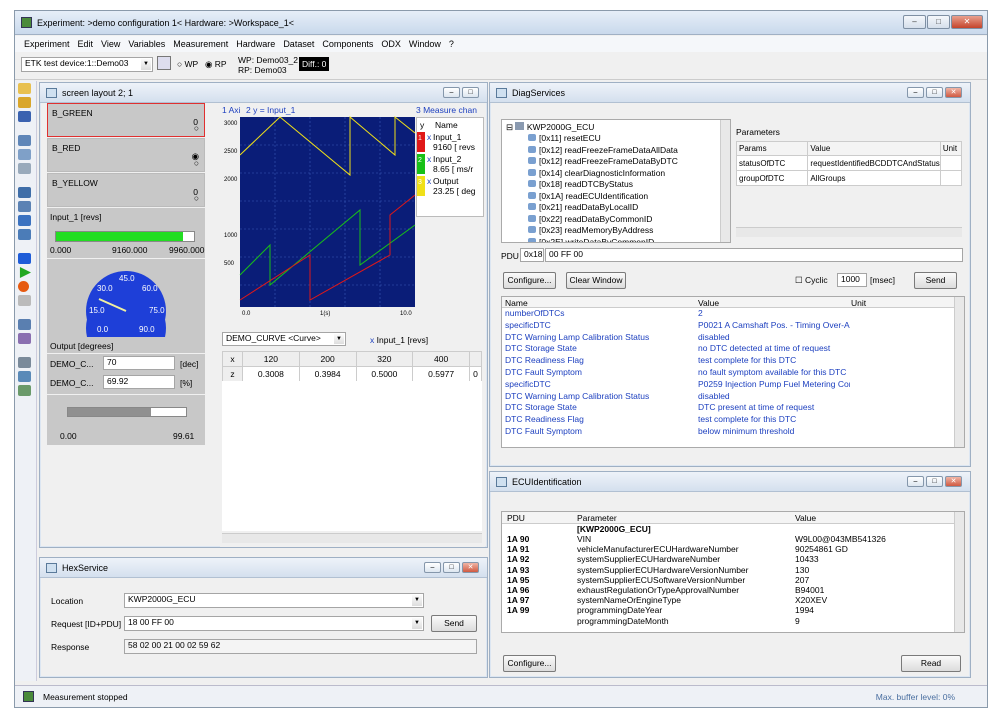 This screenshot has width=1000, height=718. What do you see at coordinates (384, 359) in the screenshot?
I see `x-value: 320` at bounding box center [384, 359].